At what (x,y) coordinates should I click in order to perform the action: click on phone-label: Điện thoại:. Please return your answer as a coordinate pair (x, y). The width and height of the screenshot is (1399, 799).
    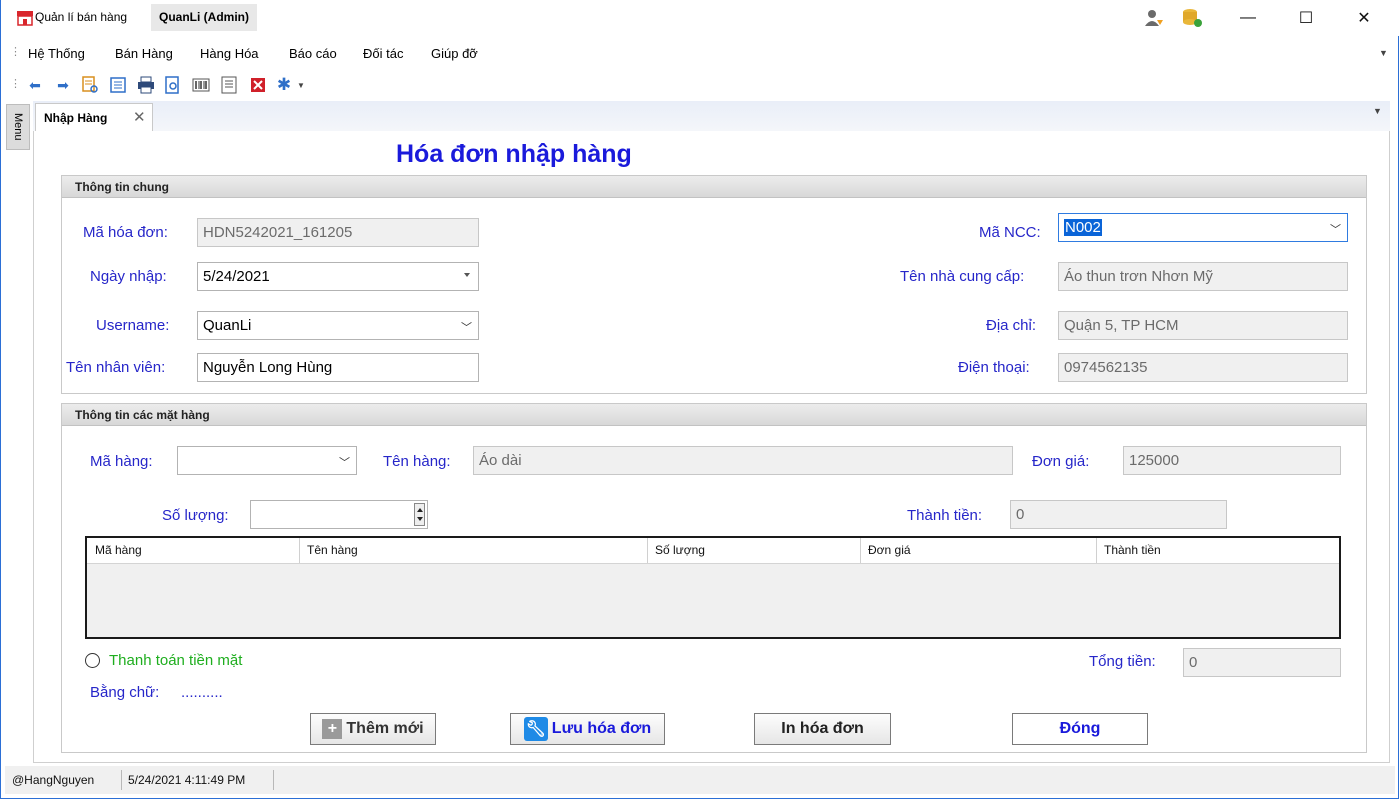
    Looking at the image, I should click on (994, 367).